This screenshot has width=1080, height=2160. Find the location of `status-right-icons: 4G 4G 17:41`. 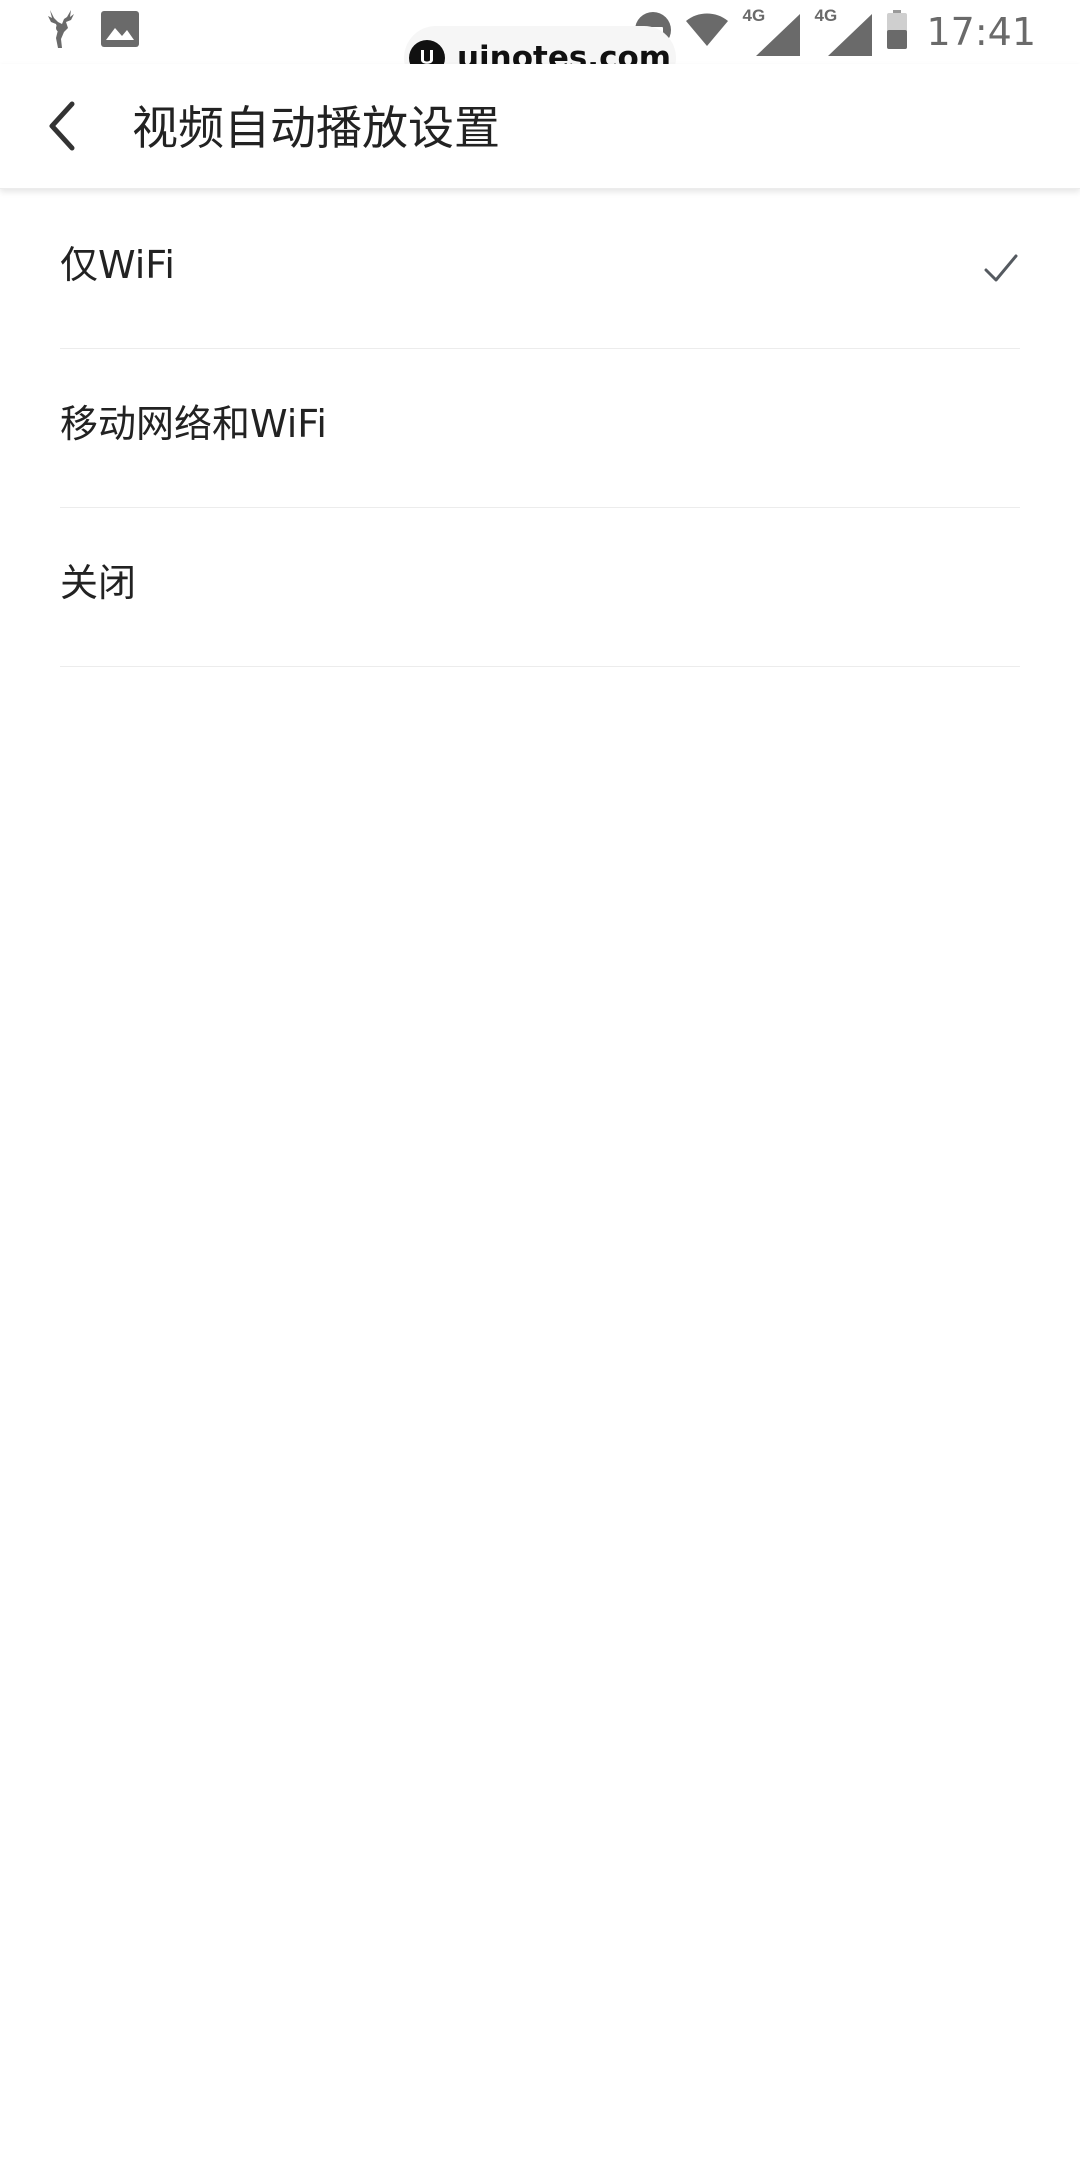

status-right-icons: 4G 4G 17:41 is located at coordinates (835, 32).